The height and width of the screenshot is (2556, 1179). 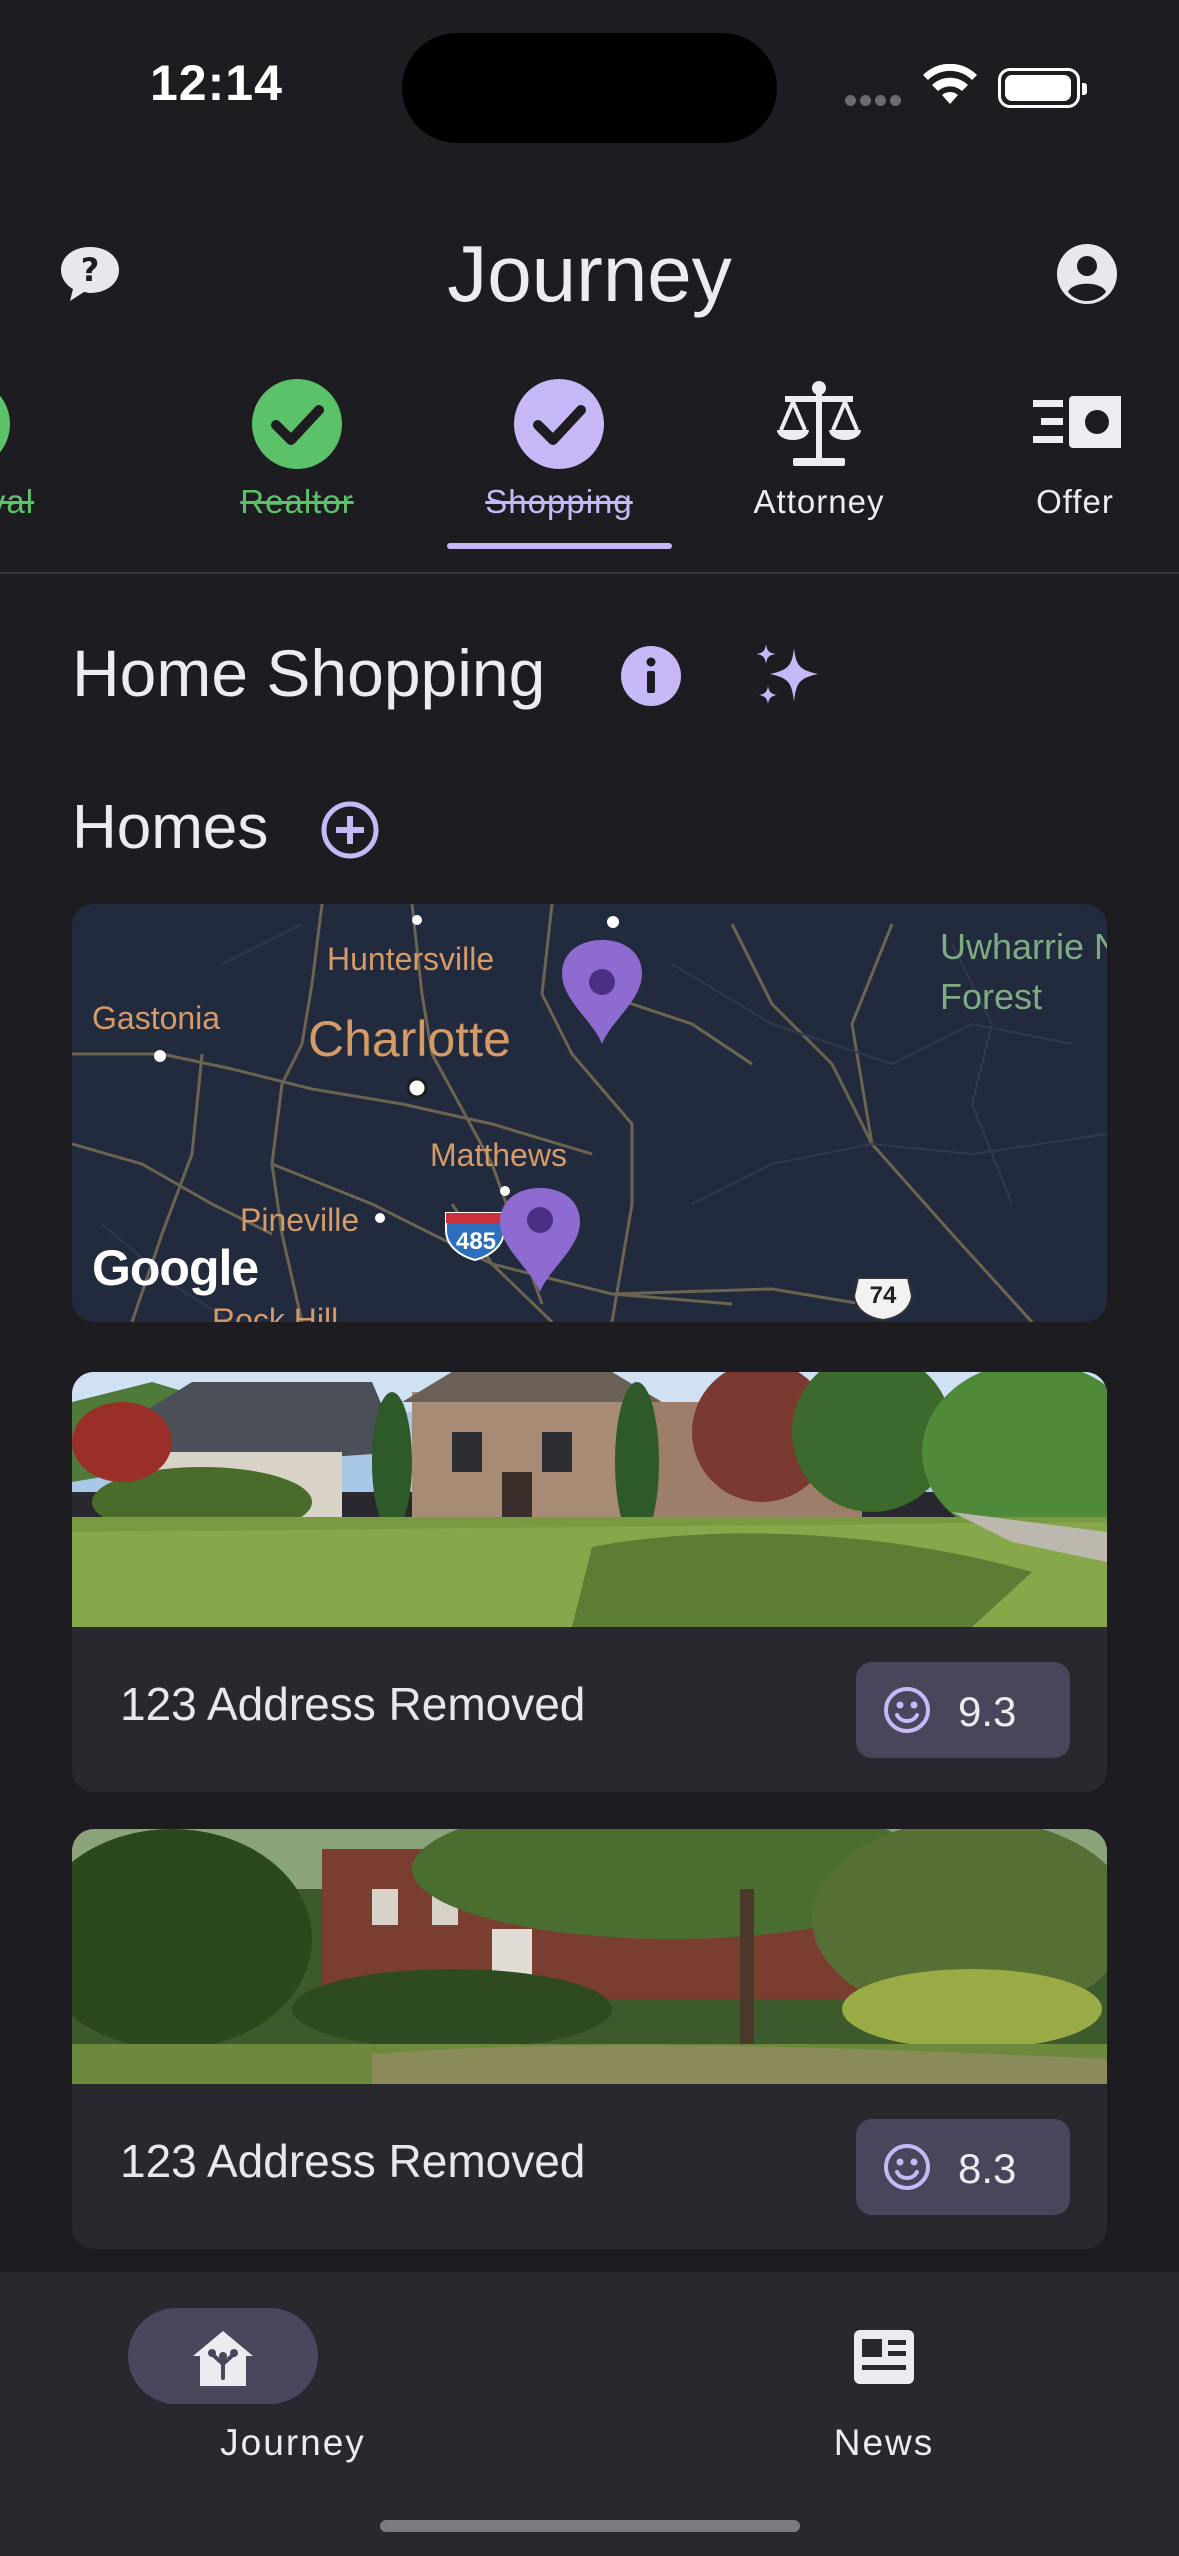 I want to click on nav-news-label: News, so click(x=884, y=2443).